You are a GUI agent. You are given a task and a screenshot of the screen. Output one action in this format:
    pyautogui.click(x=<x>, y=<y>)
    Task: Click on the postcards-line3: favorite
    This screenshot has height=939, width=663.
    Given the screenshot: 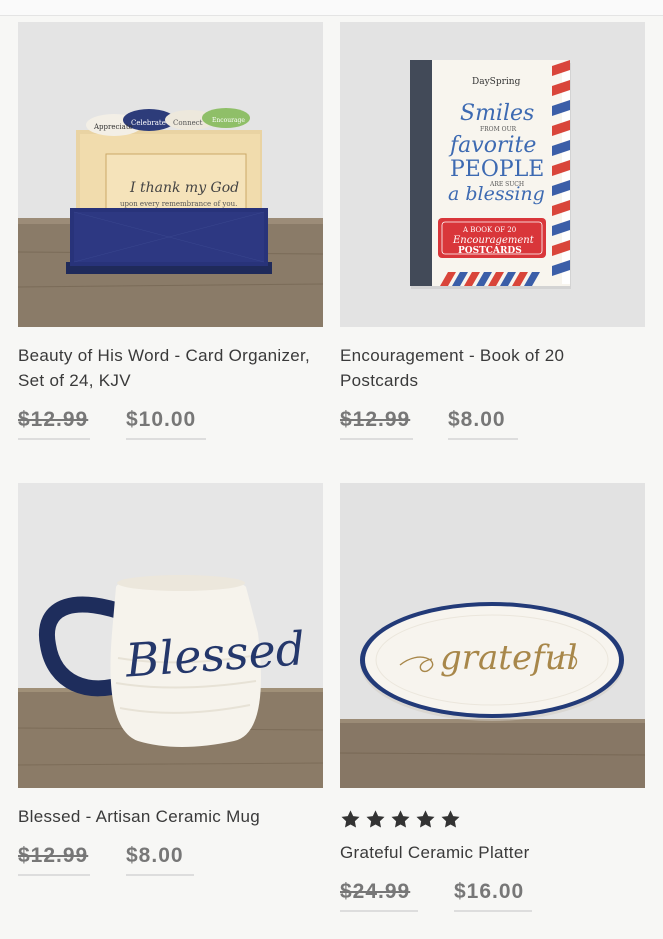 What is the action you would take?
    pyautogui.click(x=492, y=145)
    